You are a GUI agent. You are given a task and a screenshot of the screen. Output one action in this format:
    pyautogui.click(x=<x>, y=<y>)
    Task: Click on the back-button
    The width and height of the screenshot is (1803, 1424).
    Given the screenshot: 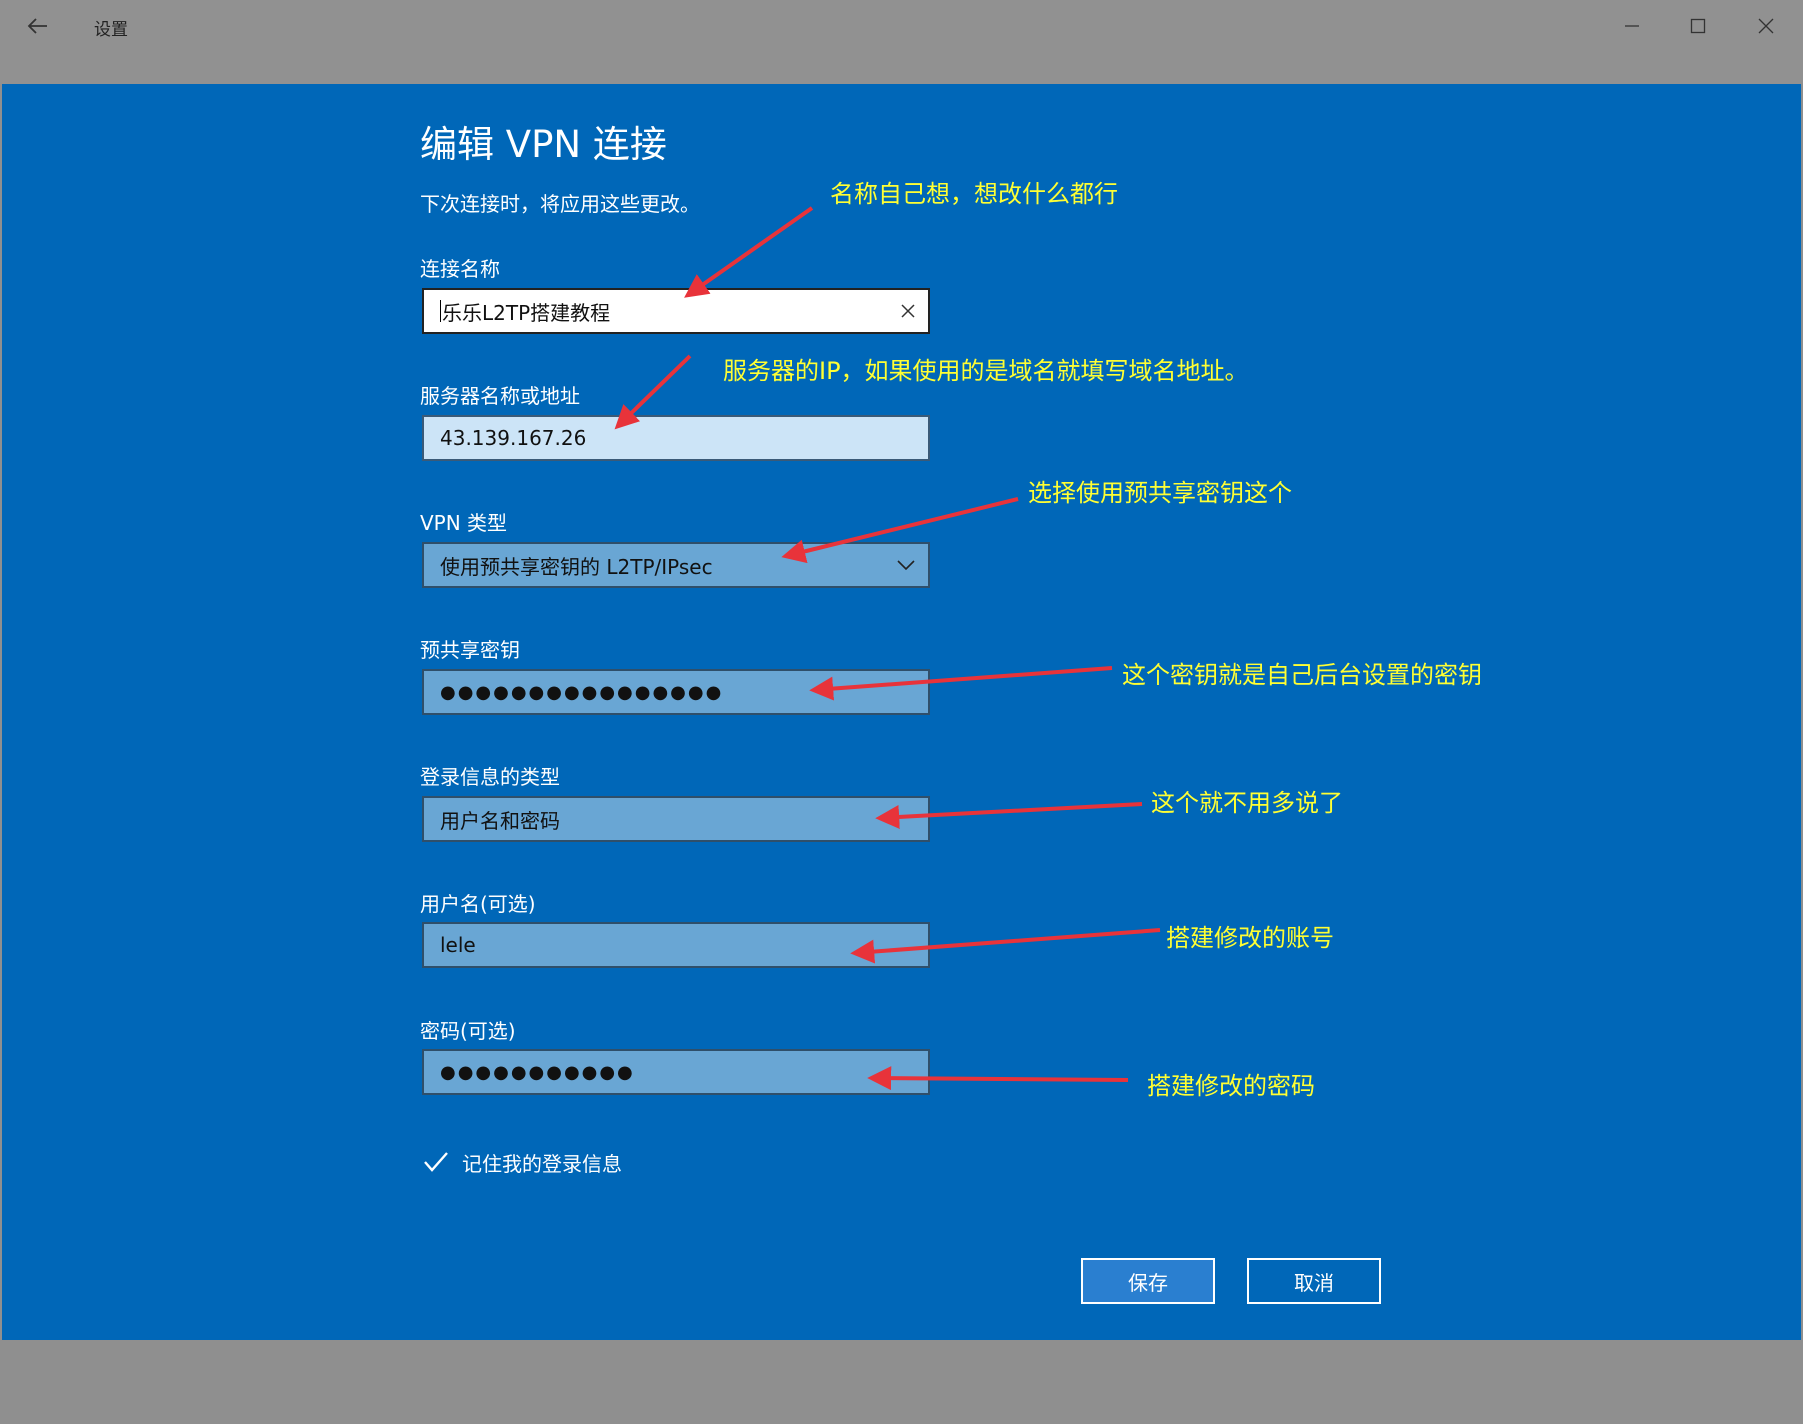 What is the action you would take?
    pyautogui.click(x=38, y=26)
    